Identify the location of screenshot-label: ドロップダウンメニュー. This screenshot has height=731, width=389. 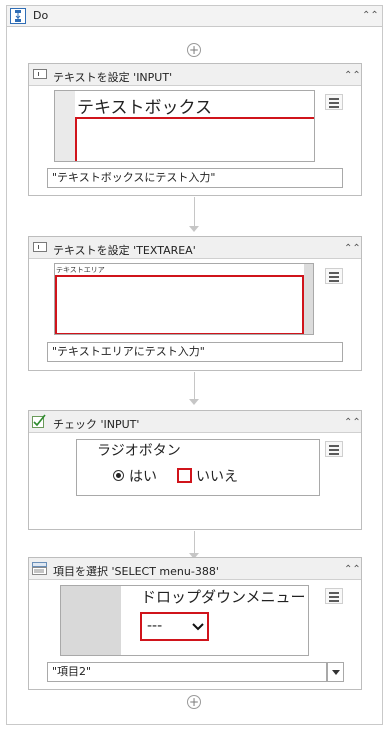
(223, 597).